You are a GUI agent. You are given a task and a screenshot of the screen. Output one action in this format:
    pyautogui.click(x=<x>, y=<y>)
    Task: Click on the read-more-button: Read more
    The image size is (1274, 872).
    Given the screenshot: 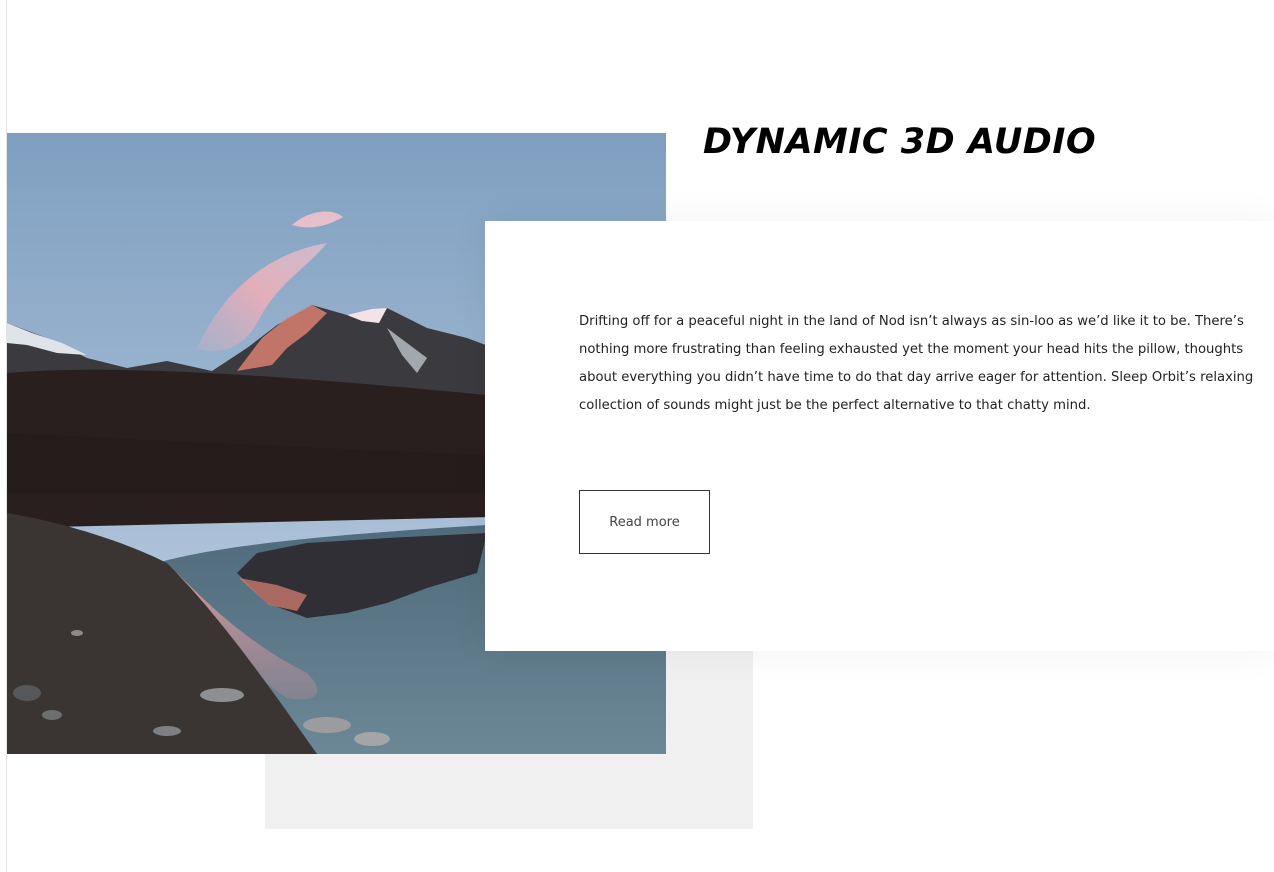 What is the action you would take?
    pyautogui.click(x=644, y=522)
    